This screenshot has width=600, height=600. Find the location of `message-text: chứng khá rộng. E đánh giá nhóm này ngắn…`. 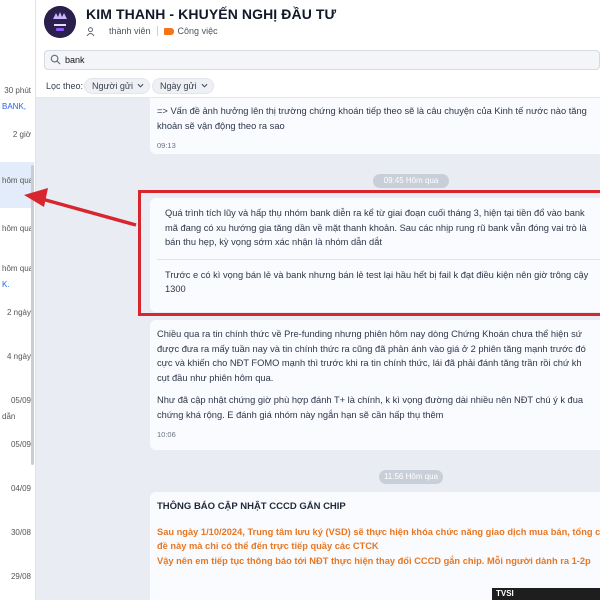

message-text: chứng khá rộng. E đánh giá nhóm này ngắn… is located at coordinates (300, 414).